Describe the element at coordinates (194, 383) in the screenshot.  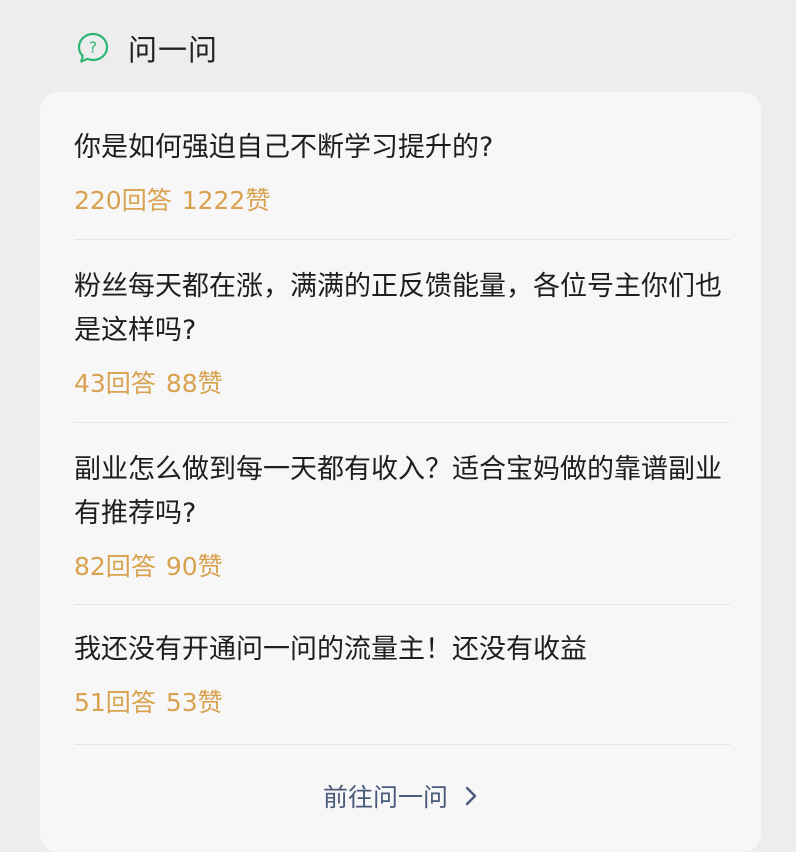
I see `like-count: 88赞` at that location.